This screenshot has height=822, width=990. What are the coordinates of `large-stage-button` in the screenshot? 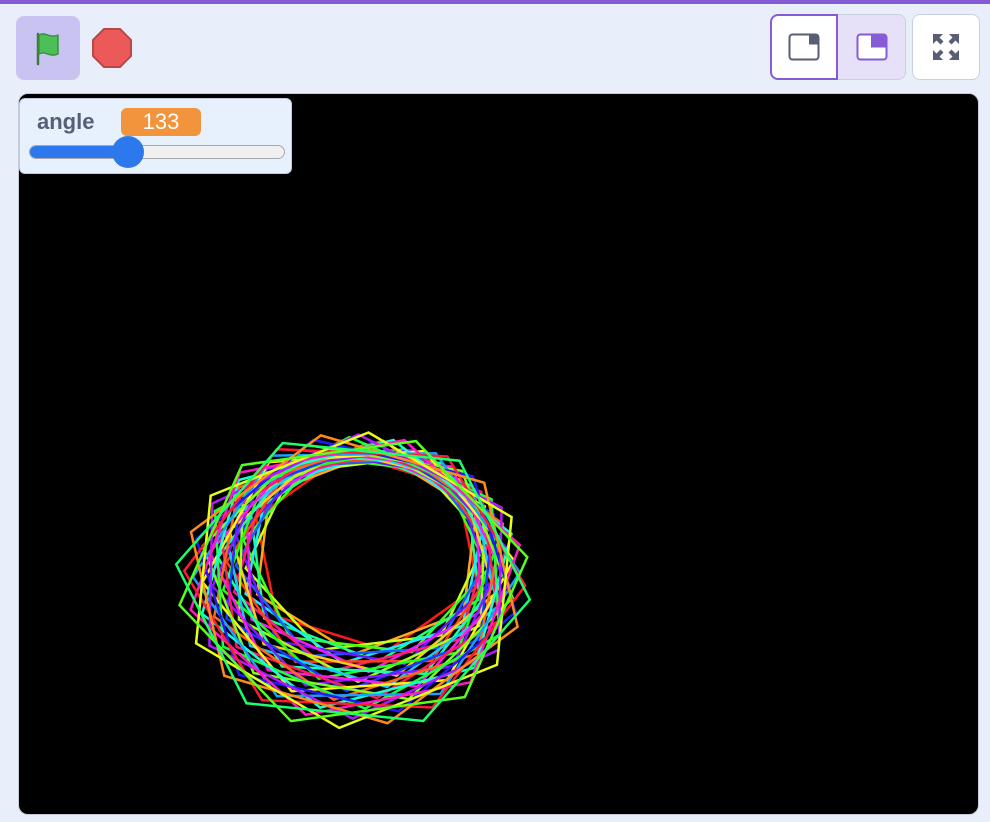 It's located at (872, 47).